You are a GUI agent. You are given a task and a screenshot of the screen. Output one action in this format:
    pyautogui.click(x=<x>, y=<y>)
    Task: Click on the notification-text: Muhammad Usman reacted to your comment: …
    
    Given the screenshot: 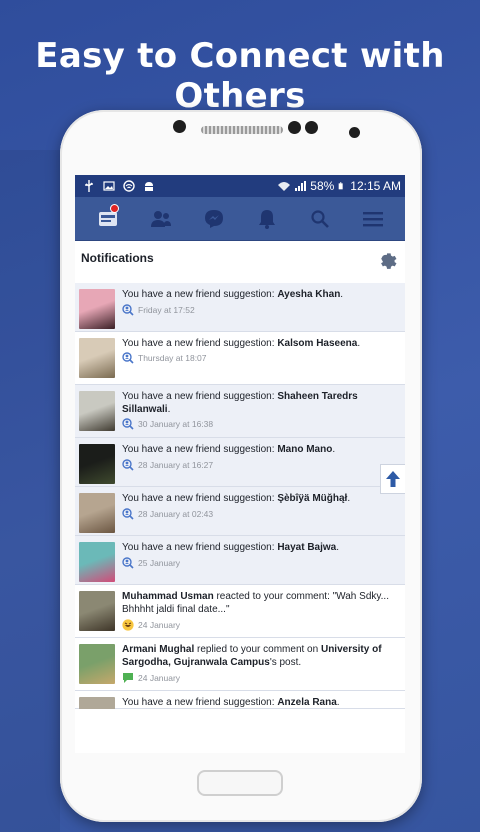 What is the action you would take?
    pyautogui.click(x=259, y=603)
    